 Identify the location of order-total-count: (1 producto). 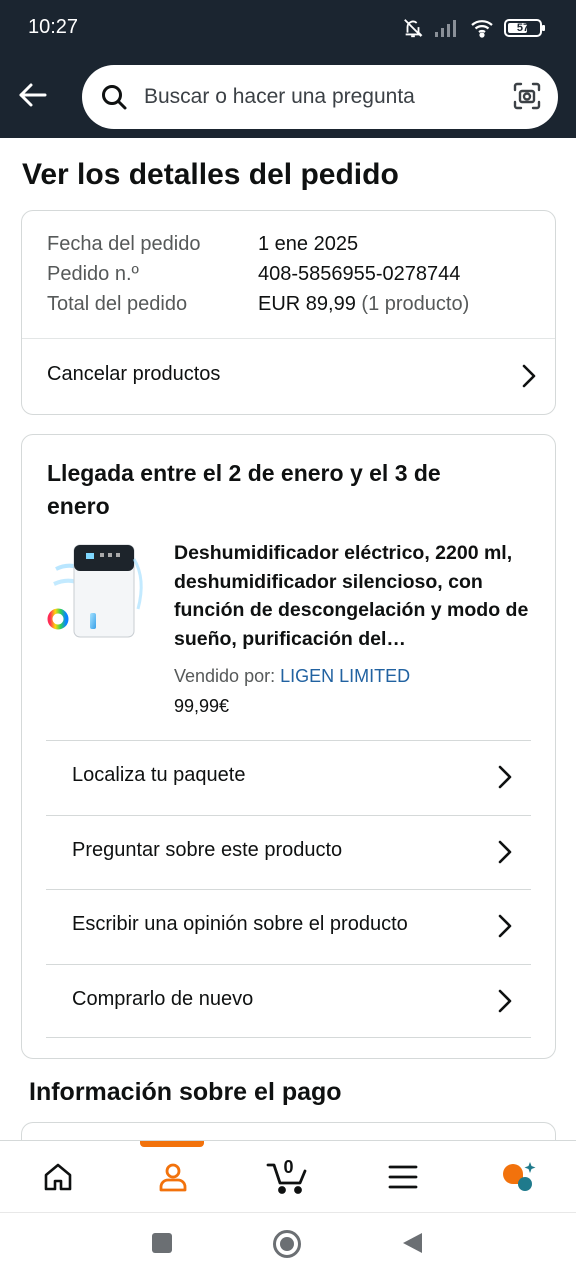
(415, 304).